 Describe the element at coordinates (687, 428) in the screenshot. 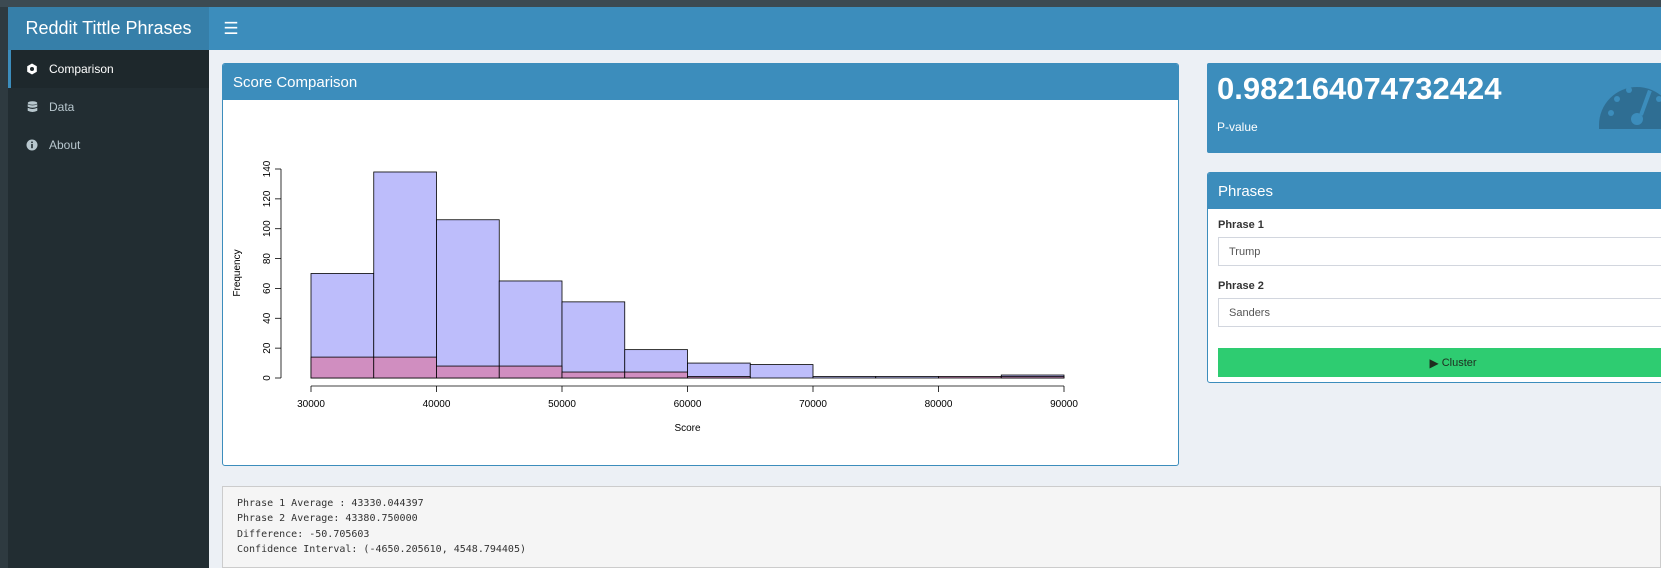

I see `x-axis-title: Score` at that location.